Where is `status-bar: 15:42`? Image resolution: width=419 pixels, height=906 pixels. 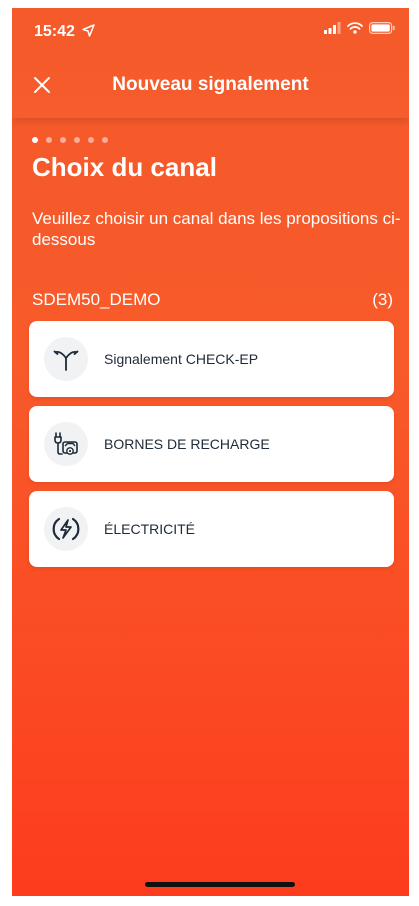
status-bar: 15:42 is located at coordinates (210, 30).